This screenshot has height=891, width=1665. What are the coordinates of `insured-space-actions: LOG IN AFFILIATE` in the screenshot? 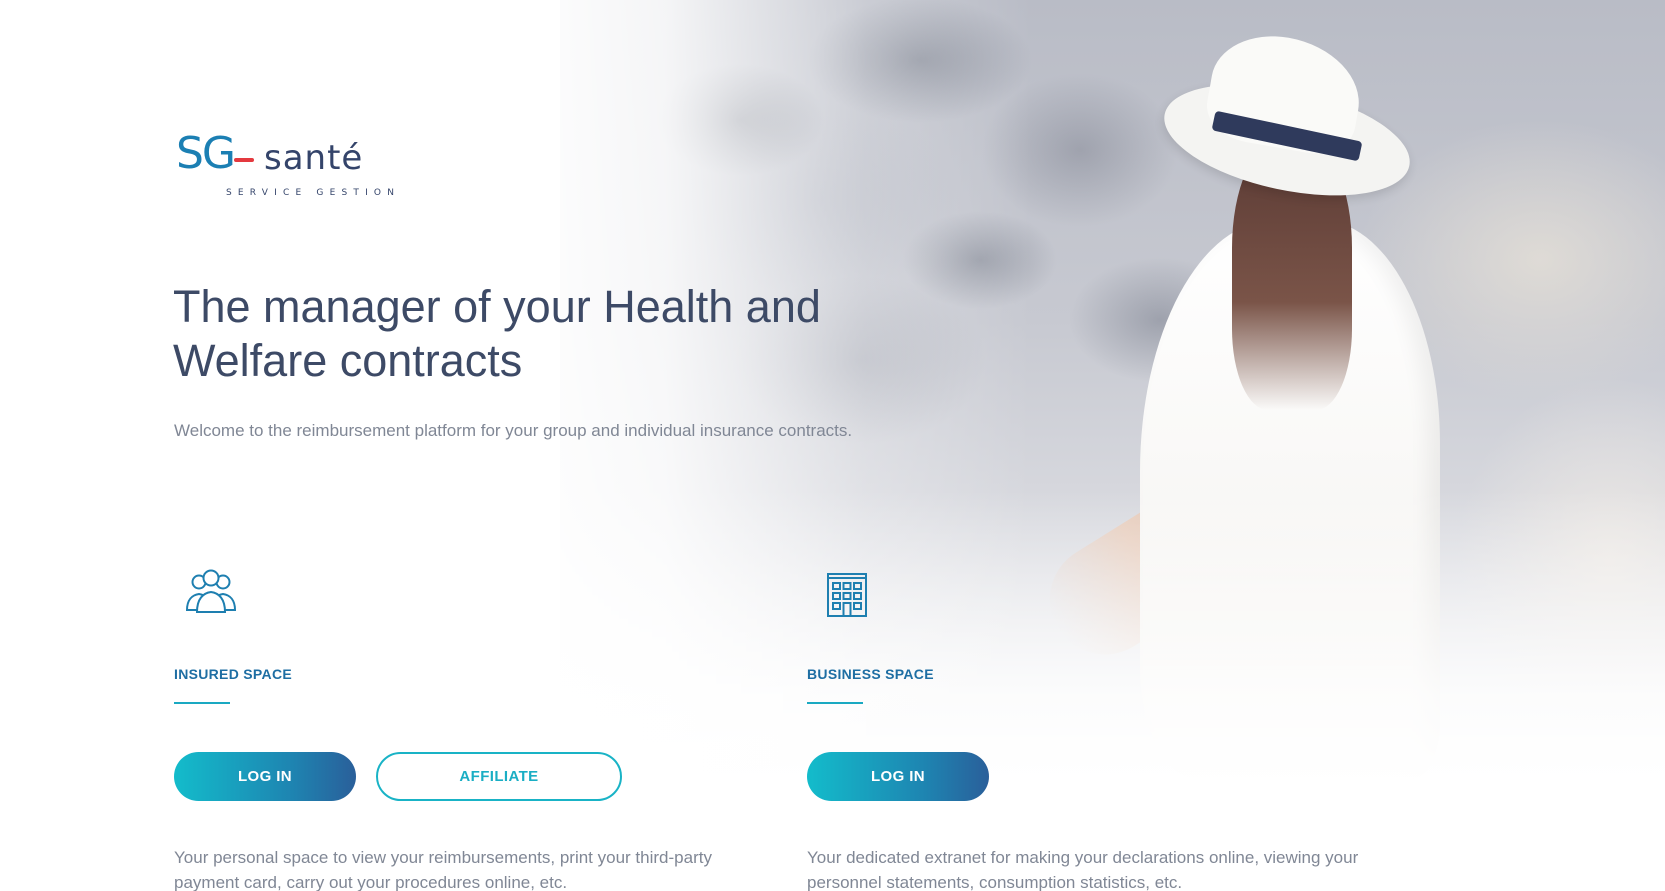 It's located at (454, 776).